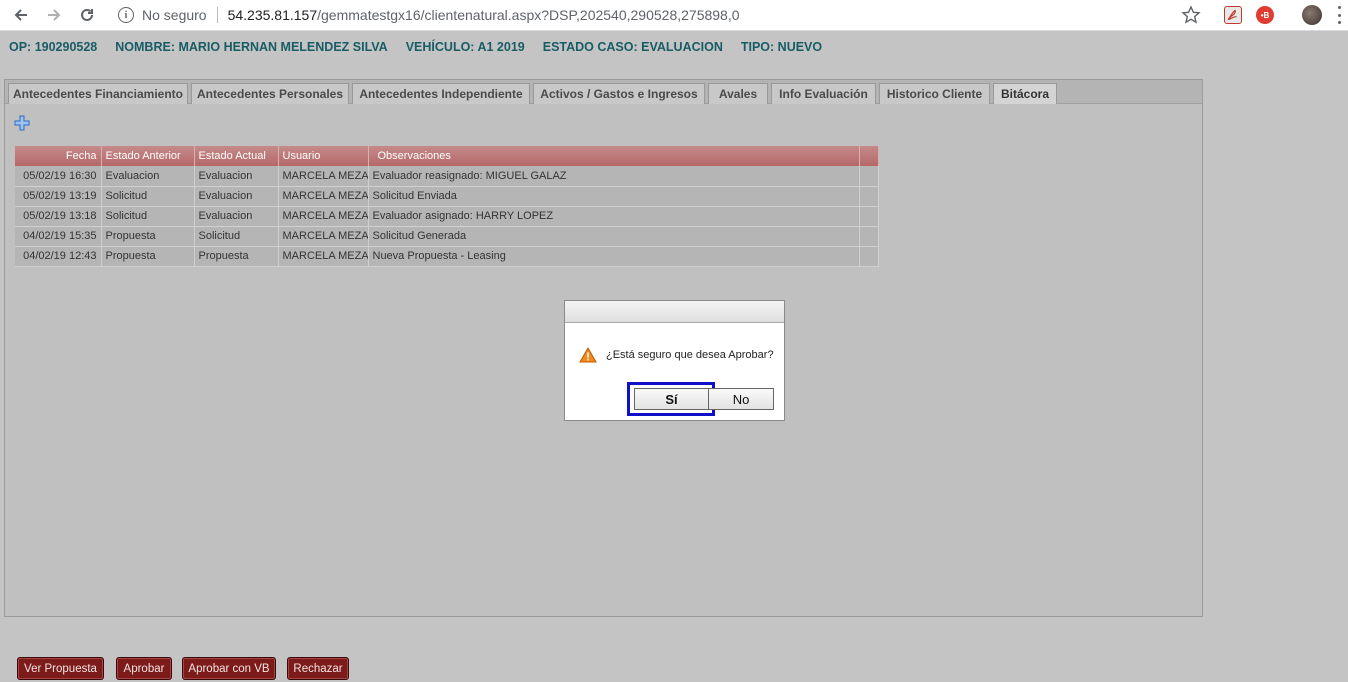 The height and width of the screenshot is (682, 1348). I want to click on cell-fecha: 04/02/19 12:43, so click(58, 256).